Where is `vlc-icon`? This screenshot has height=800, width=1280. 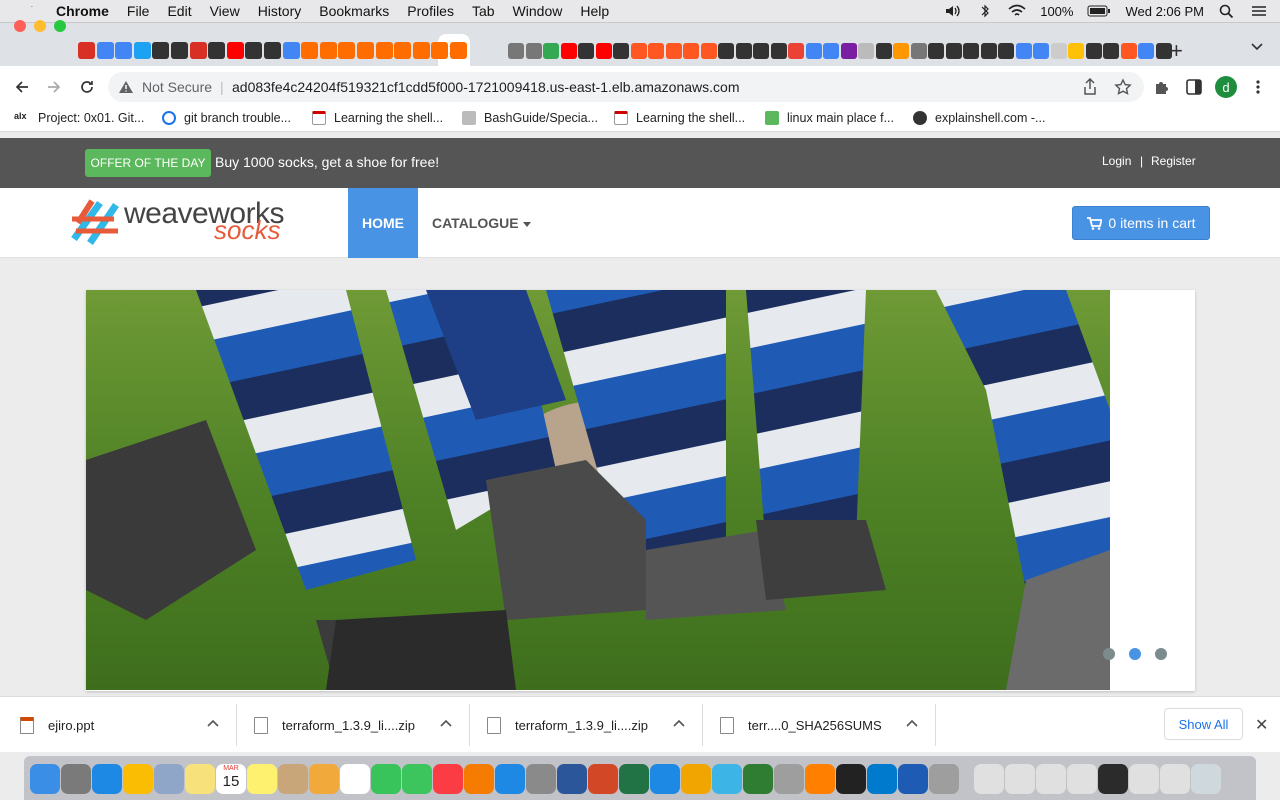
vlc-icon is located at coordinates (820, 779).